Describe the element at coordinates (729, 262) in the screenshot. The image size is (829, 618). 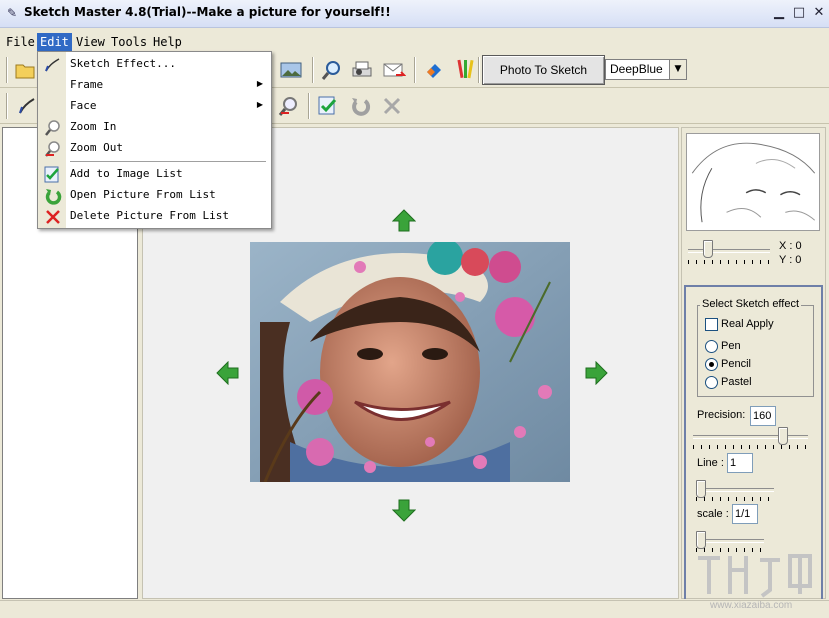
I see `preview-slider-ticks` at that location.